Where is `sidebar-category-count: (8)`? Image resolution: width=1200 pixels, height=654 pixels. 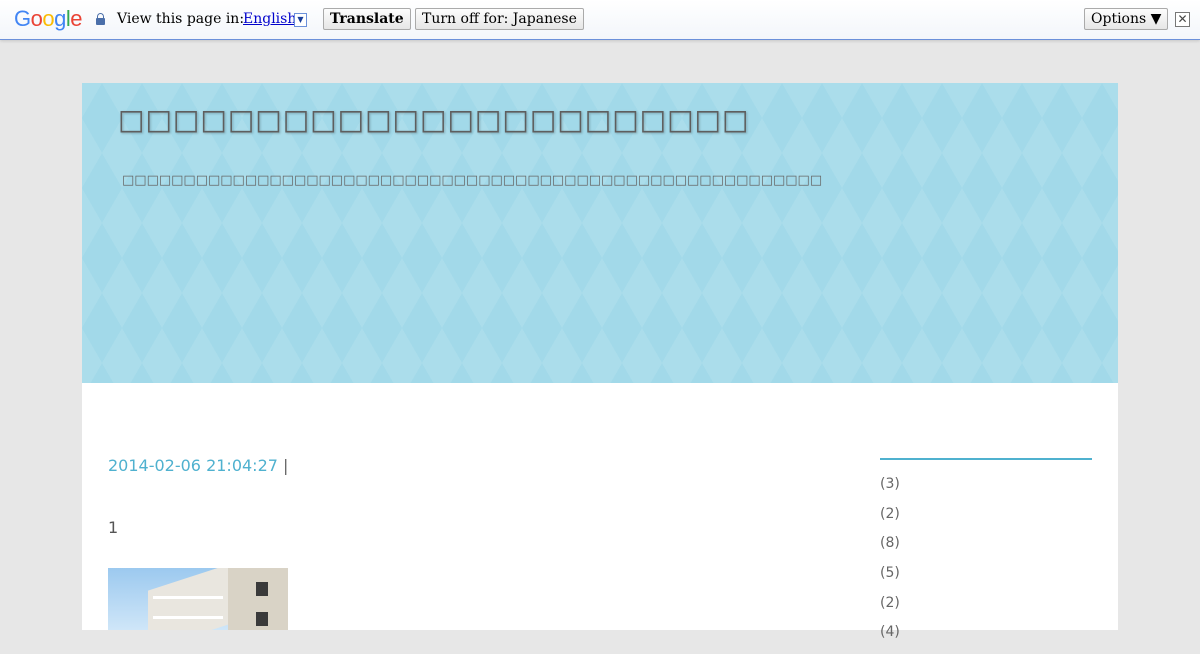
sidebar-category-count: (8) is located at coordinates (890, 543).